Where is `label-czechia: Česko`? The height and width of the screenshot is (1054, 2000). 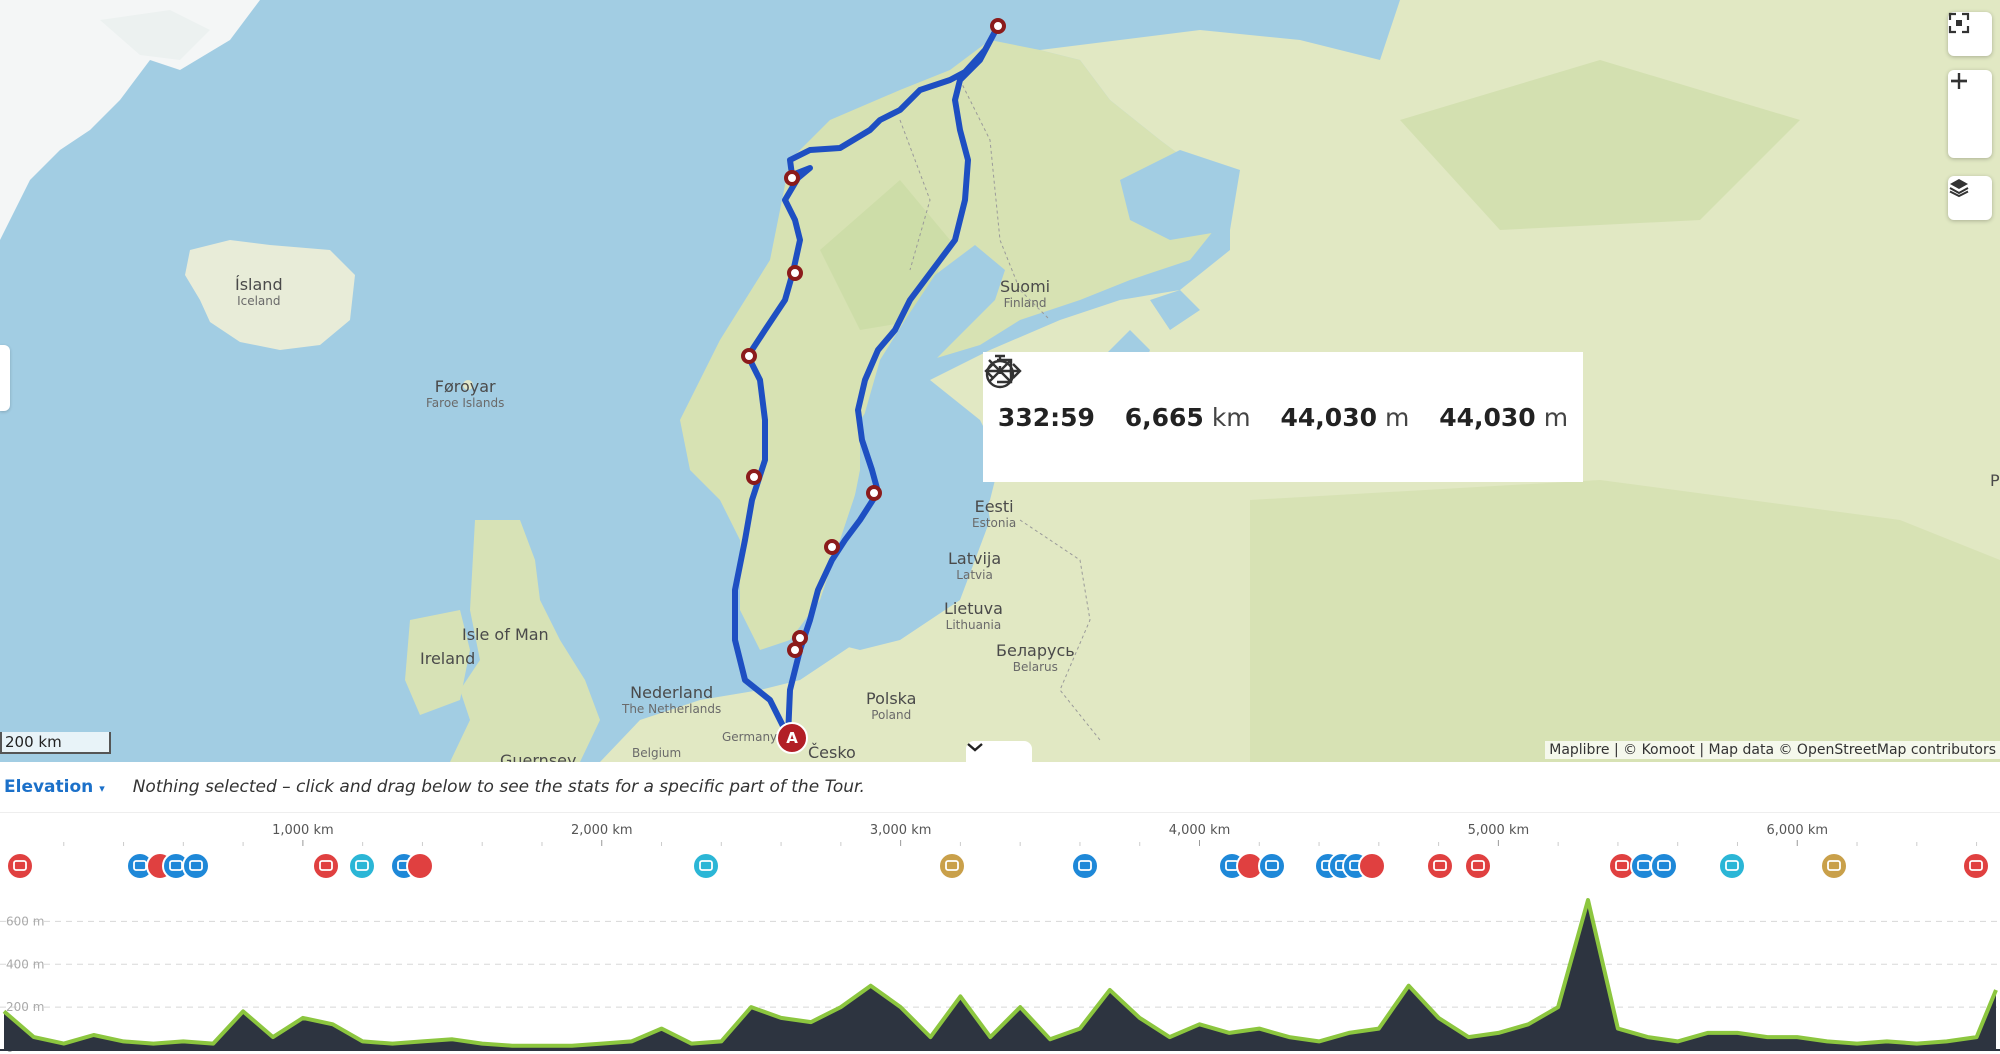
label-czechia: Česko is located at coordinates (832, 752).